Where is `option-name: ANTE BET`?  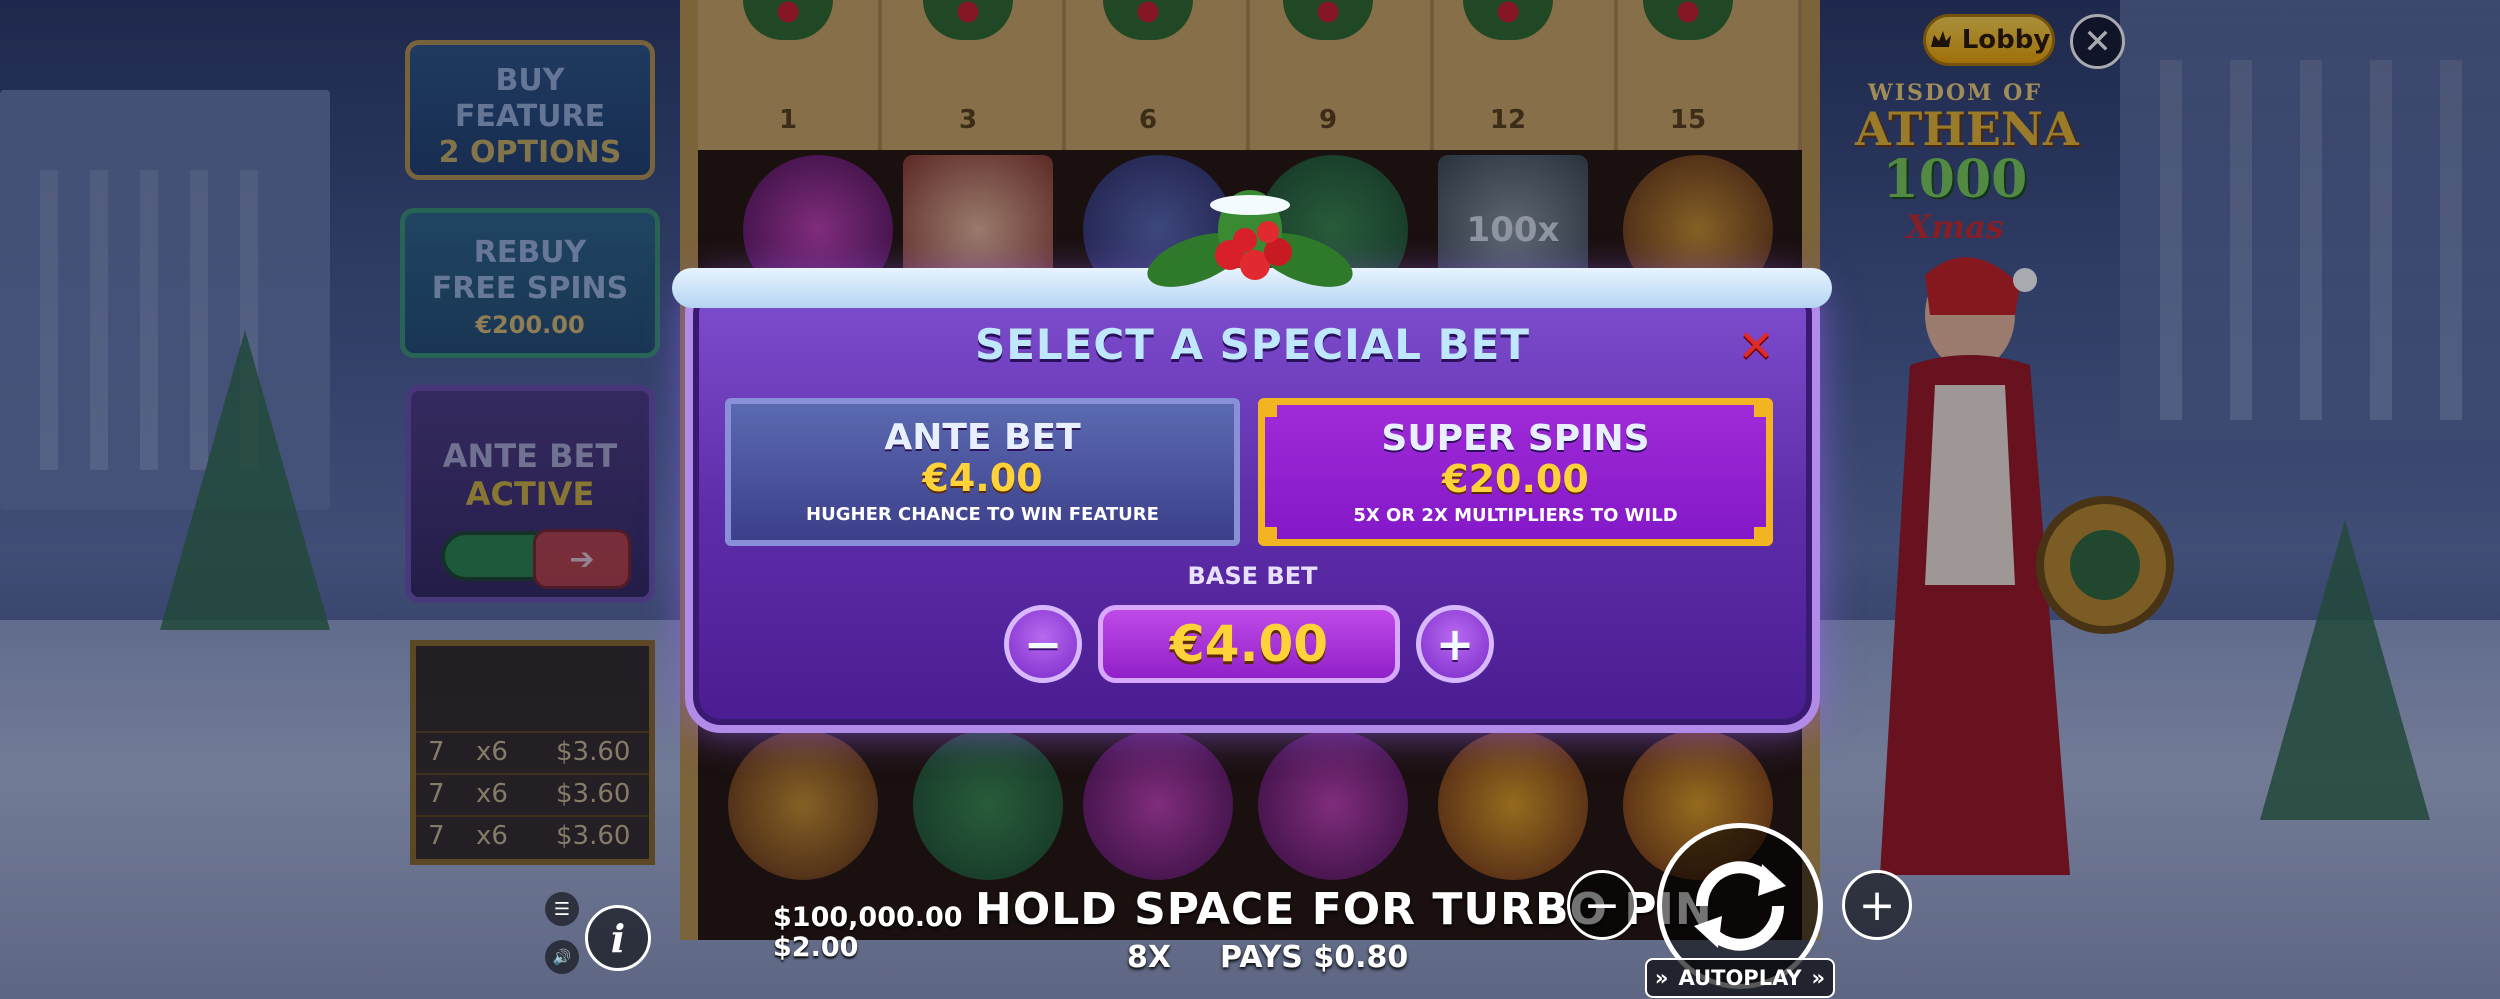
option-name: ANTE BET is located at coordinates (982, 437).